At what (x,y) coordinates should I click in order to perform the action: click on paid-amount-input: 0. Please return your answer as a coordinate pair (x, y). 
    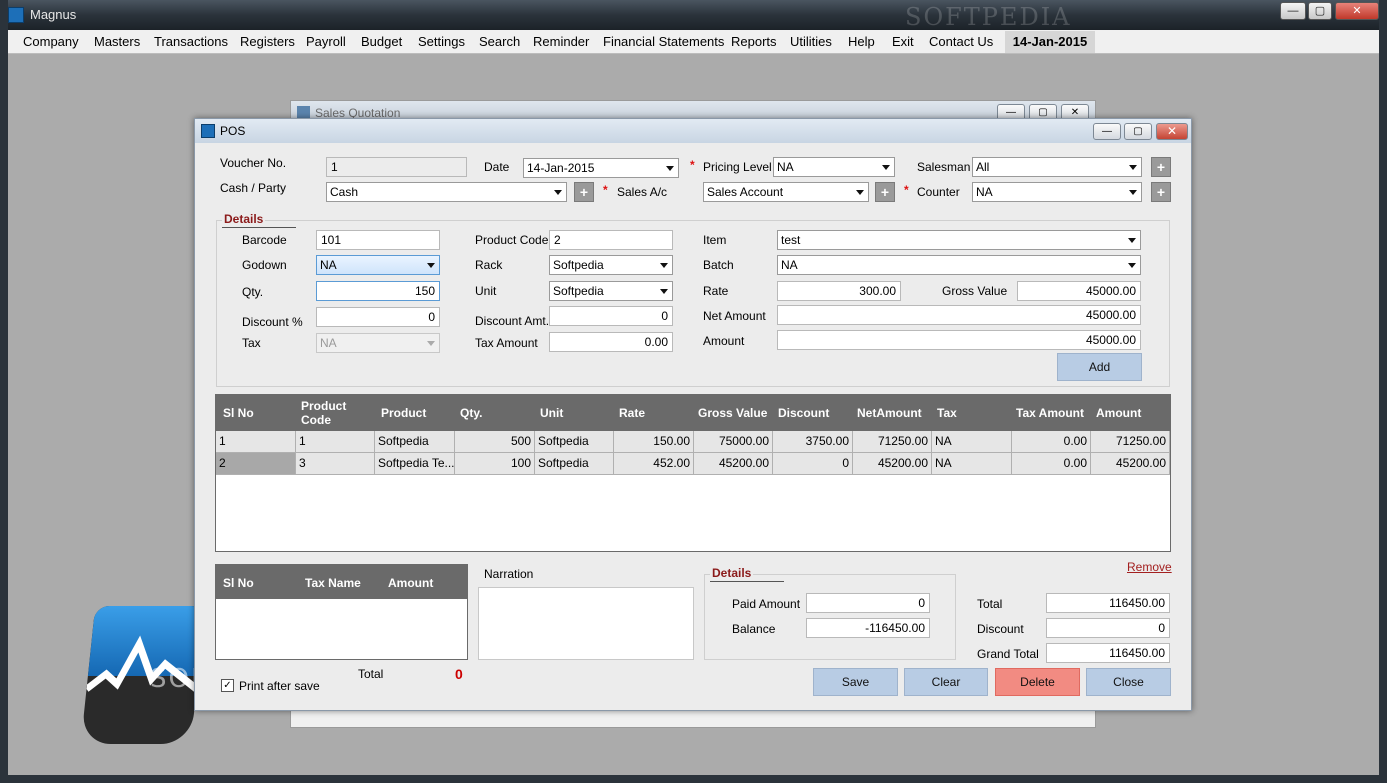
    Looking at the image, I should click on (868, 603).